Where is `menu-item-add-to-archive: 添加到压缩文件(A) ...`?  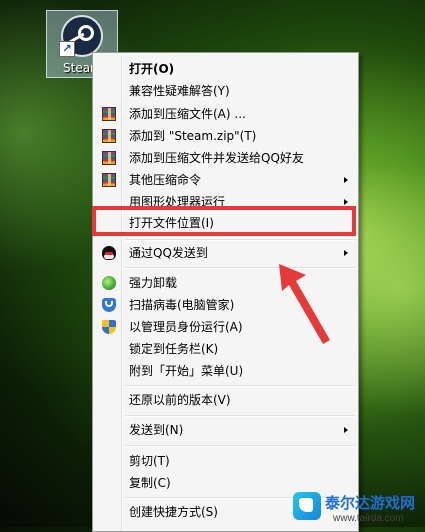 menu-item-add-to-archive: 添加到压缩文件(A) ... is located at coordinates (225, 114).